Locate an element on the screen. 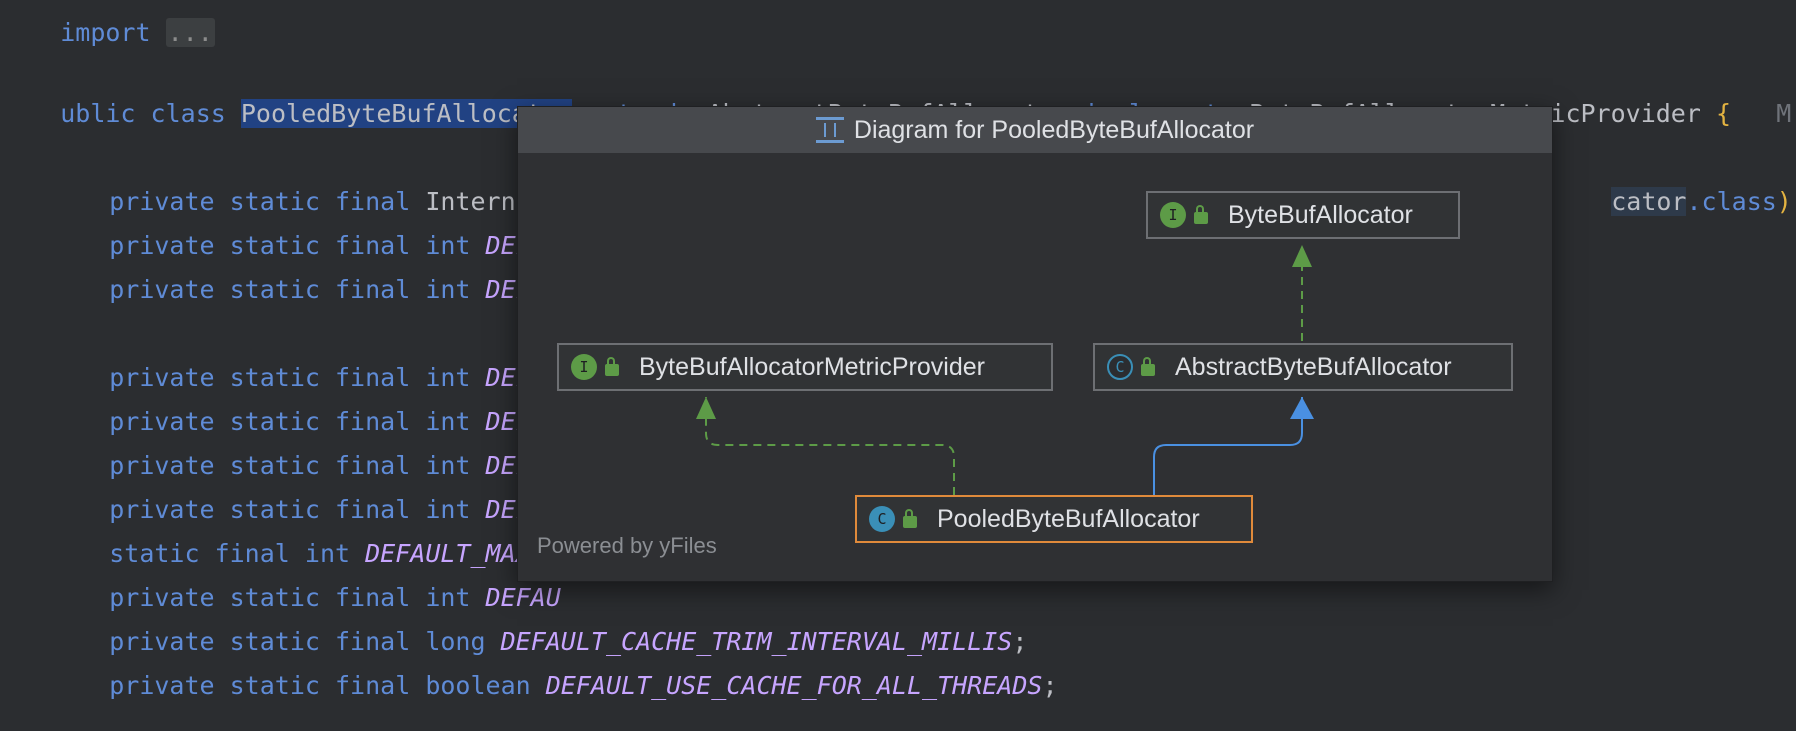 This screenshot has height=731, width=1796. import-keyword: import is located at coordinates (105, 32).